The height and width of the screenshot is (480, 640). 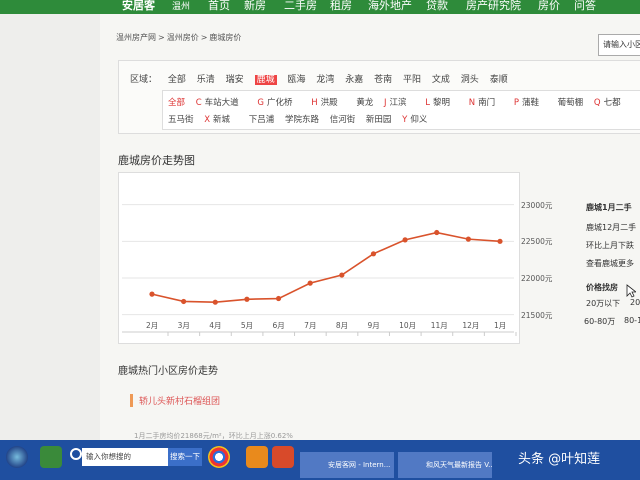 I want to click on subarea-letter: G, so click(x=260, y=103).